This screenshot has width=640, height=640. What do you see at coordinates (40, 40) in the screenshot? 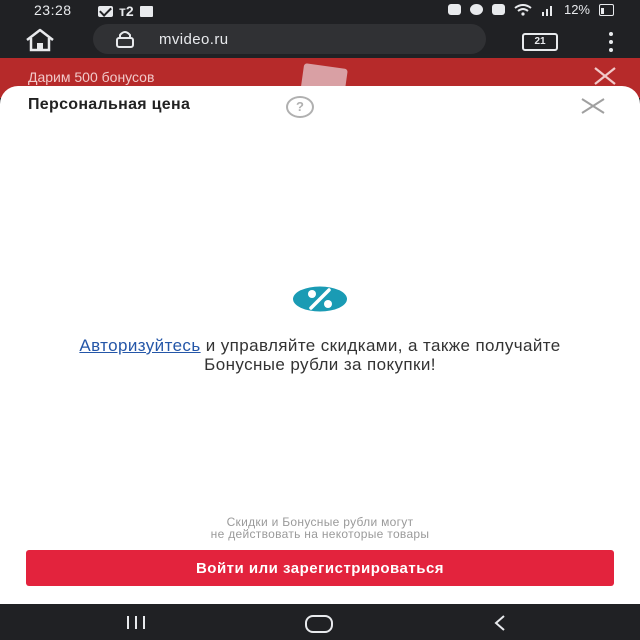
I see `home-icon` at bounding box center [40, 40].